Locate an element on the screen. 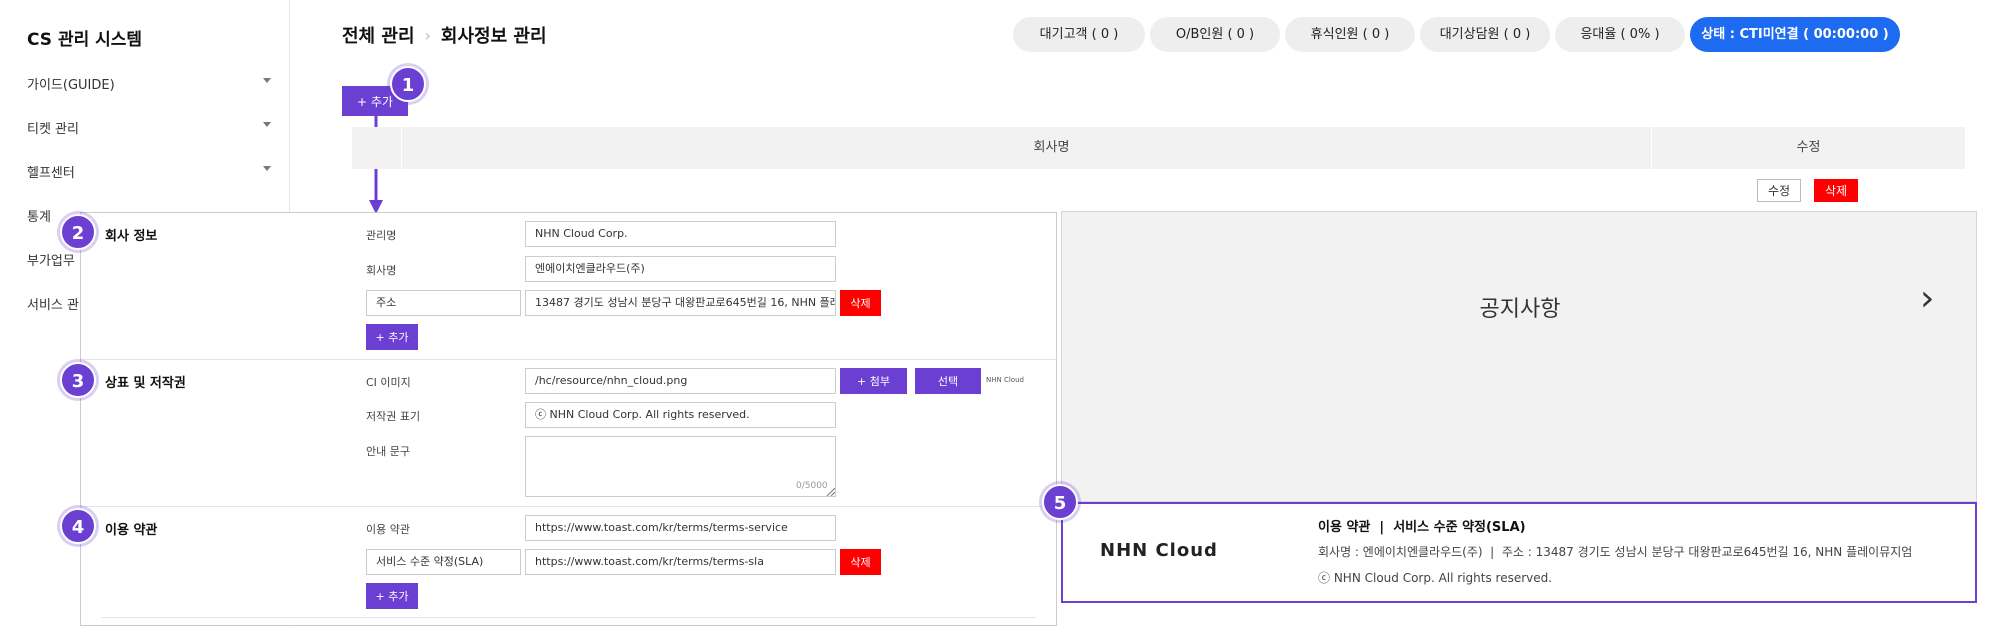 This screenshot has width=2000, height=627. notice-text-label: 안내 문구 is located at coordinates (388, 451).